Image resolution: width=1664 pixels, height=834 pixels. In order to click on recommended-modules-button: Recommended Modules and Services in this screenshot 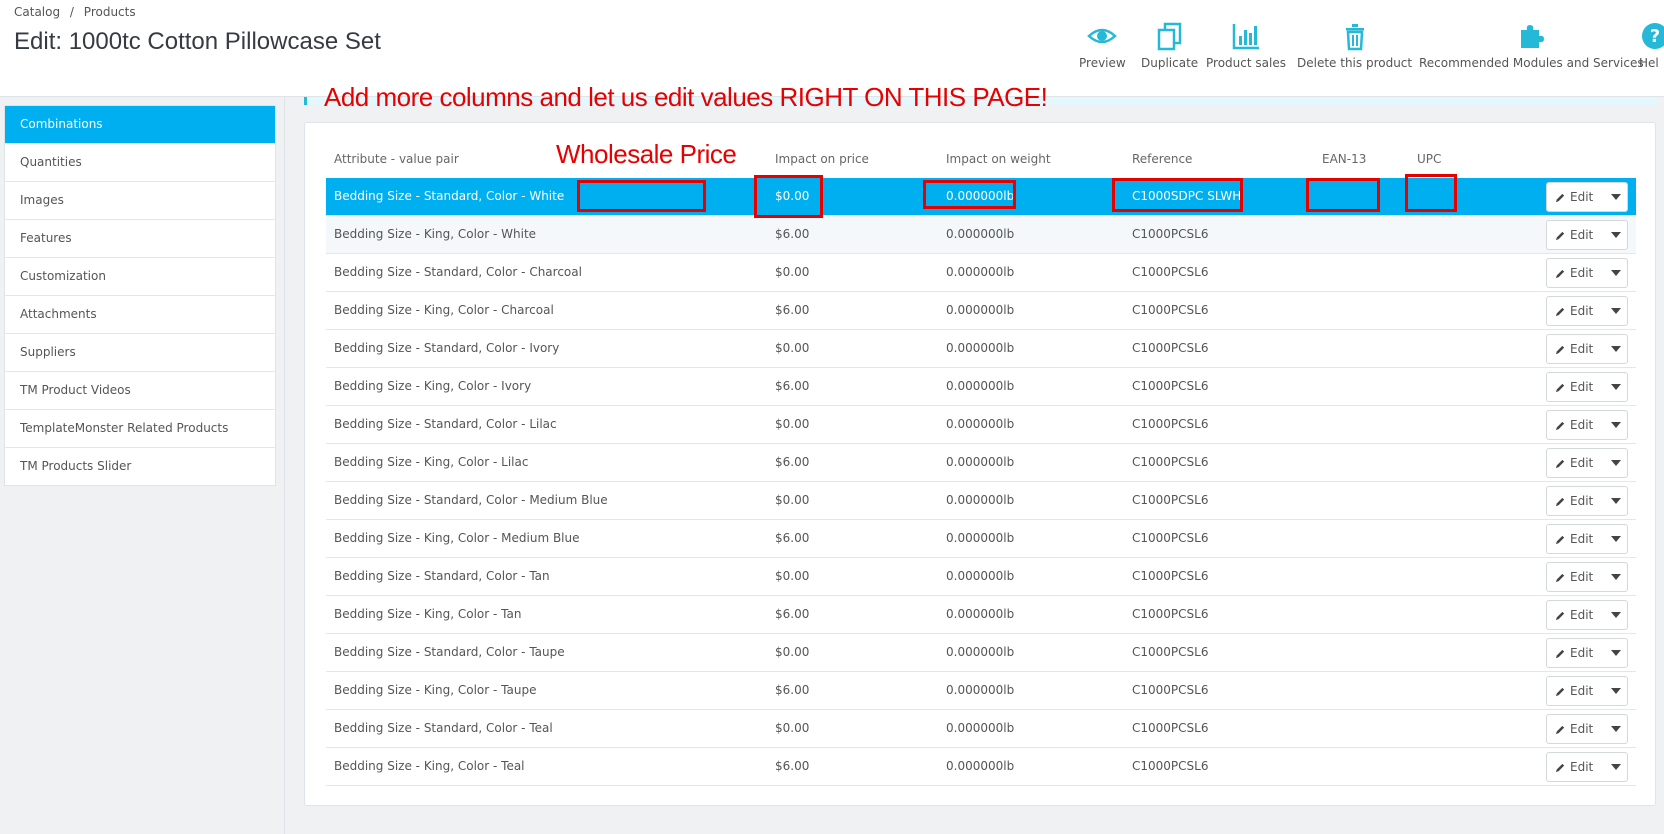, I will do `click(1531, 45)`.